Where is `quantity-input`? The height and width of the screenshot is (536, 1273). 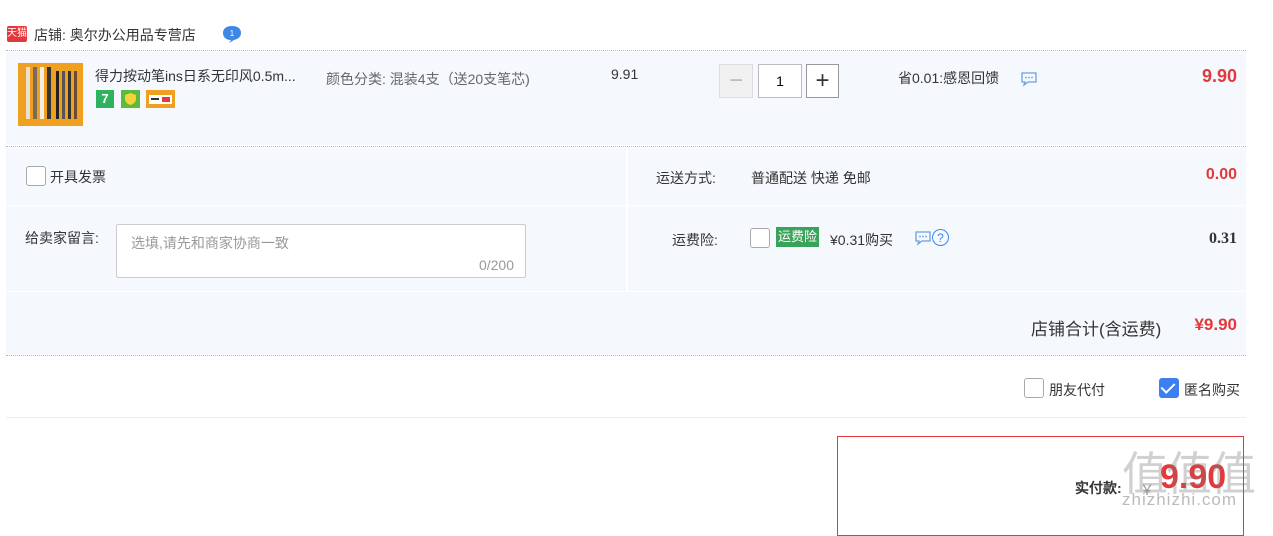 quantity-input is located at coordinates (780, 81).